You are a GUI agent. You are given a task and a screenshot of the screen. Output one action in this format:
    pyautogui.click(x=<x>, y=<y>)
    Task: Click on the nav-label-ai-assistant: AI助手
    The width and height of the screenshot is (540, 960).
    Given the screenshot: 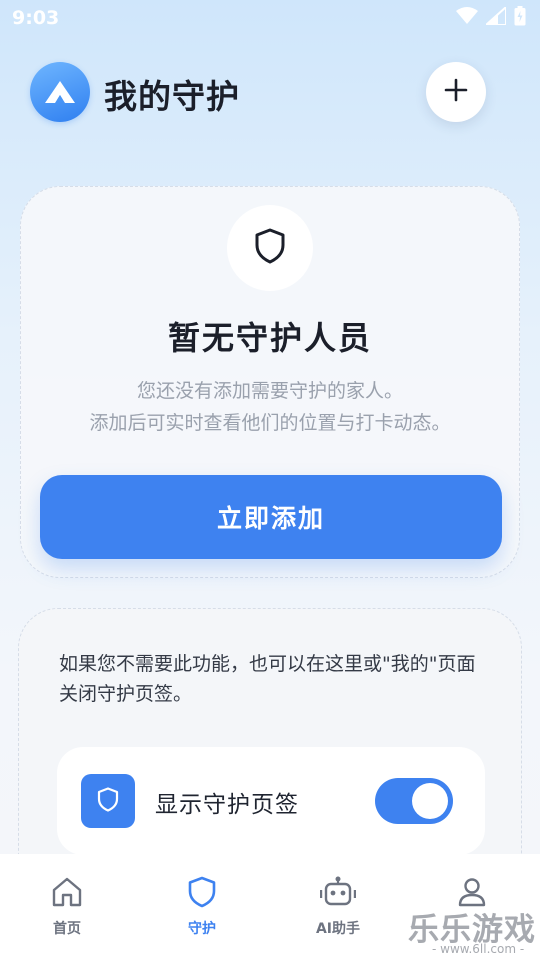 What is the action you would take?
    pyautogui.click(x=338, y=929)
    